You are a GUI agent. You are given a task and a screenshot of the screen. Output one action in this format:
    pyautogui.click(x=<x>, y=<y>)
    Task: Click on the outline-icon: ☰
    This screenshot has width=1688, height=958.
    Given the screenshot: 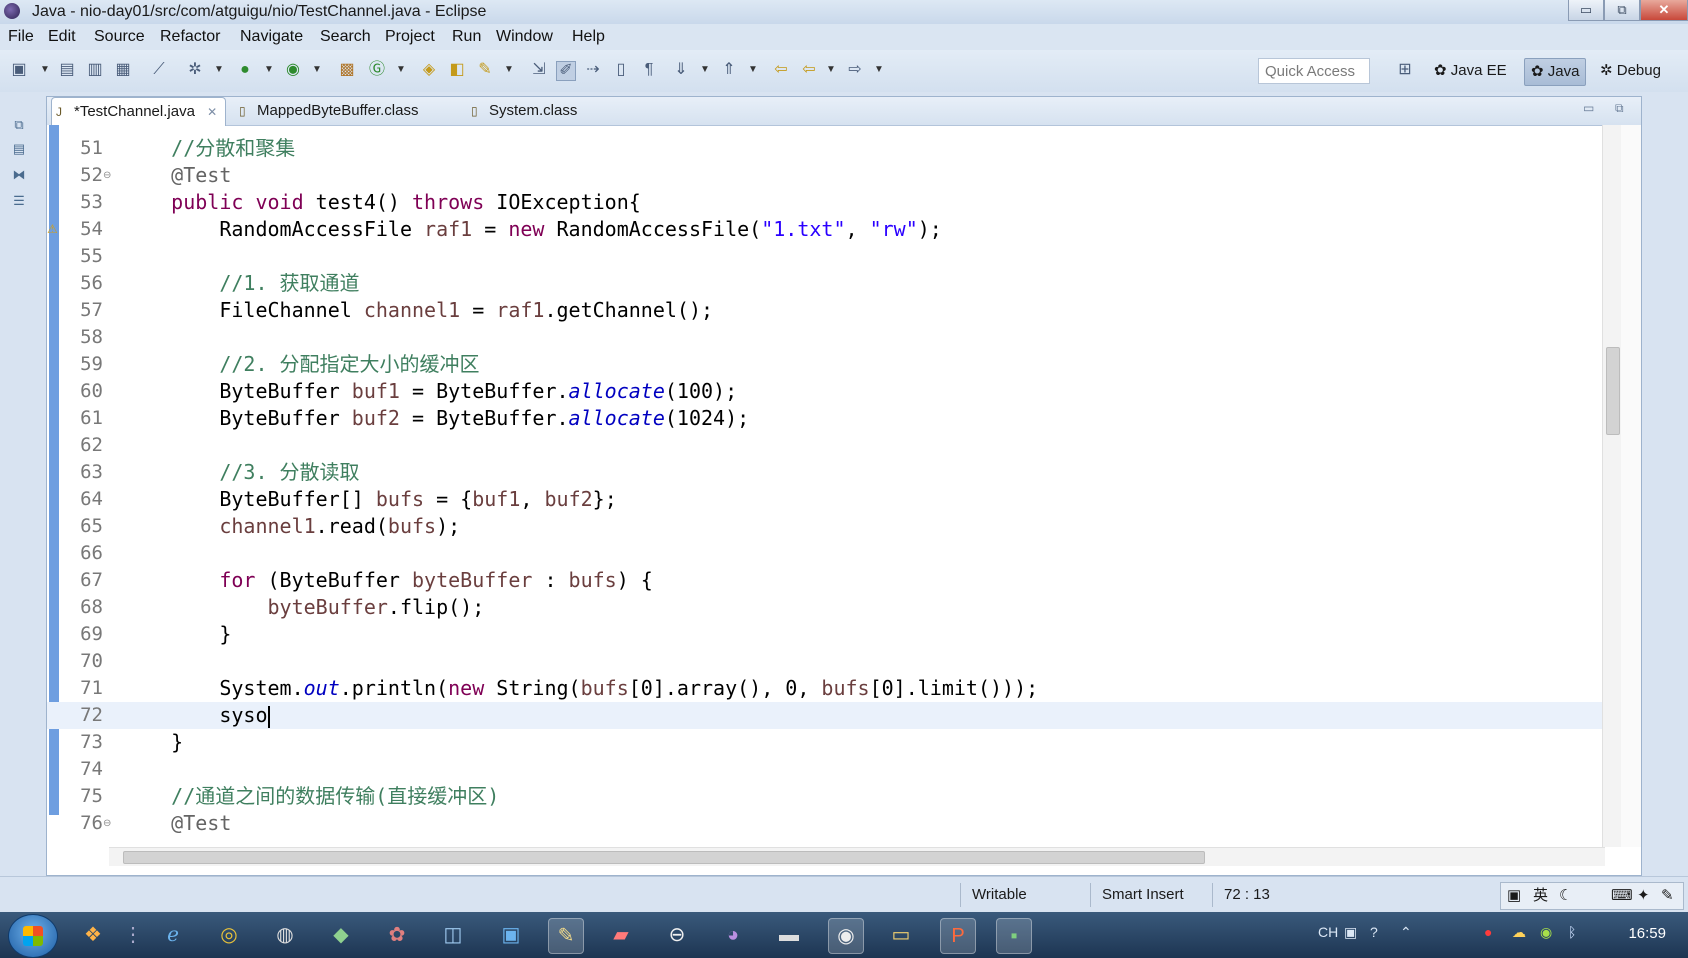 What is the action you would take?
    pyautogui.click(x=19, y=201)
    